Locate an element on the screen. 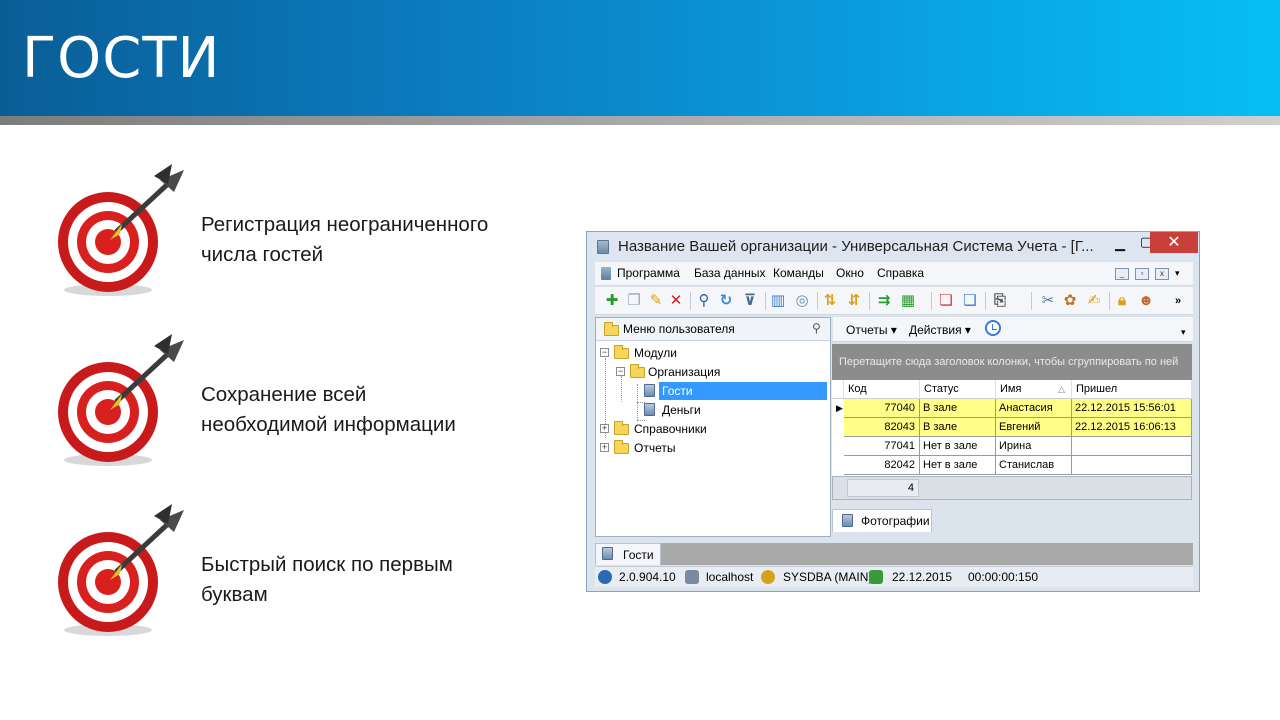 This screenshot has width=1280, height=720. feature-item: Регистрация неограниченного числа гостей is located at coordinates (290, 232).